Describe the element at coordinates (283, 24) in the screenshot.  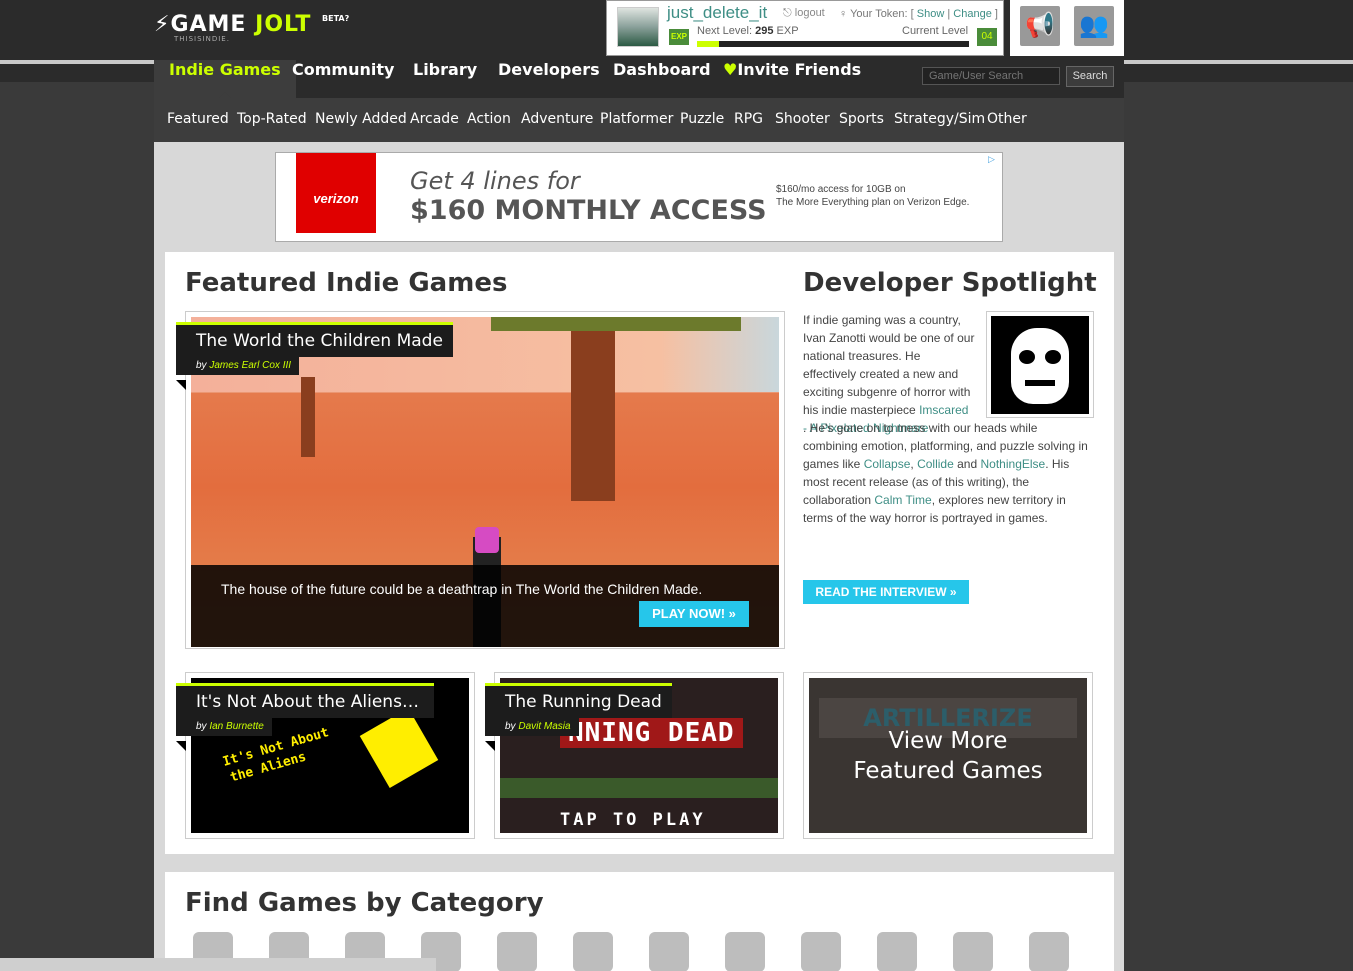
I see `logo-text-jolt: JOLT` at that location.